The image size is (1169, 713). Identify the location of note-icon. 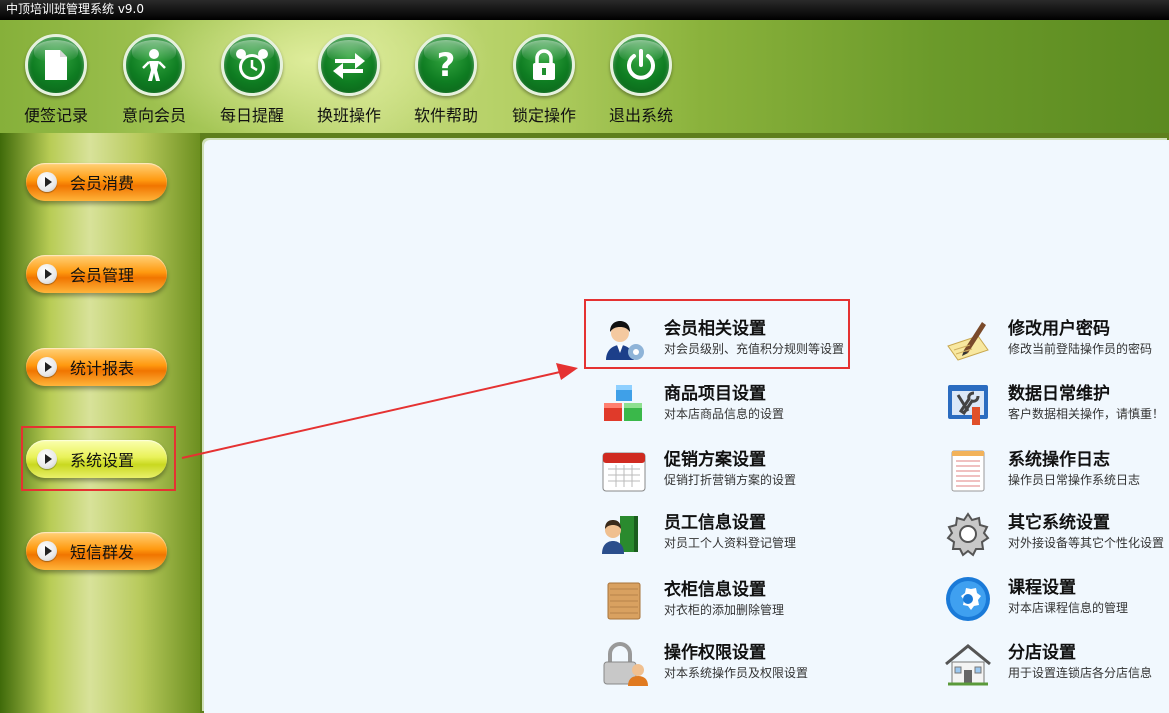
(56, 65).